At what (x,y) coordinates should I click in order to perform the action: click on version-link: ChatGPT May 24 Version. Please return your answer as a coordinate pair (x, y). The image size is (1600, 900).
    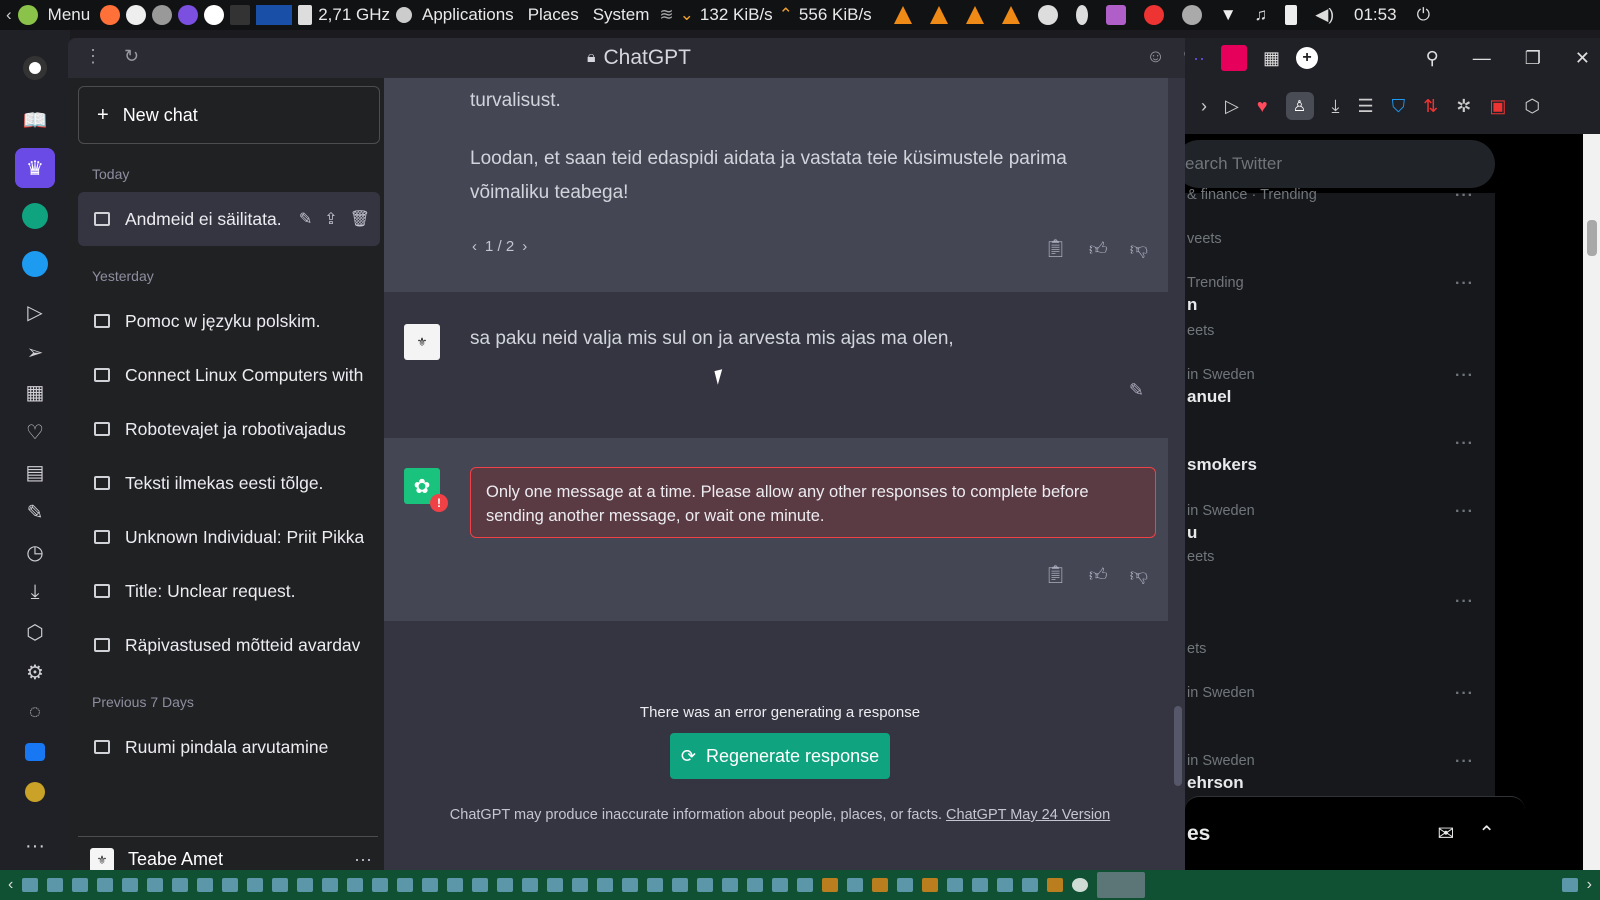
    Looking at the image, I should click on (1028, 815).